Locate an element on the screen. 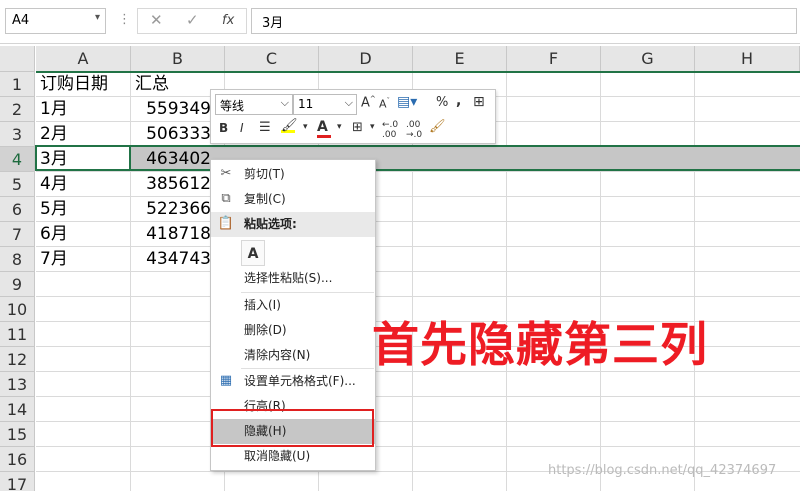 The image size is (800, 491). format-painter-icon: 🖌 is located at coordinates (437, 126).